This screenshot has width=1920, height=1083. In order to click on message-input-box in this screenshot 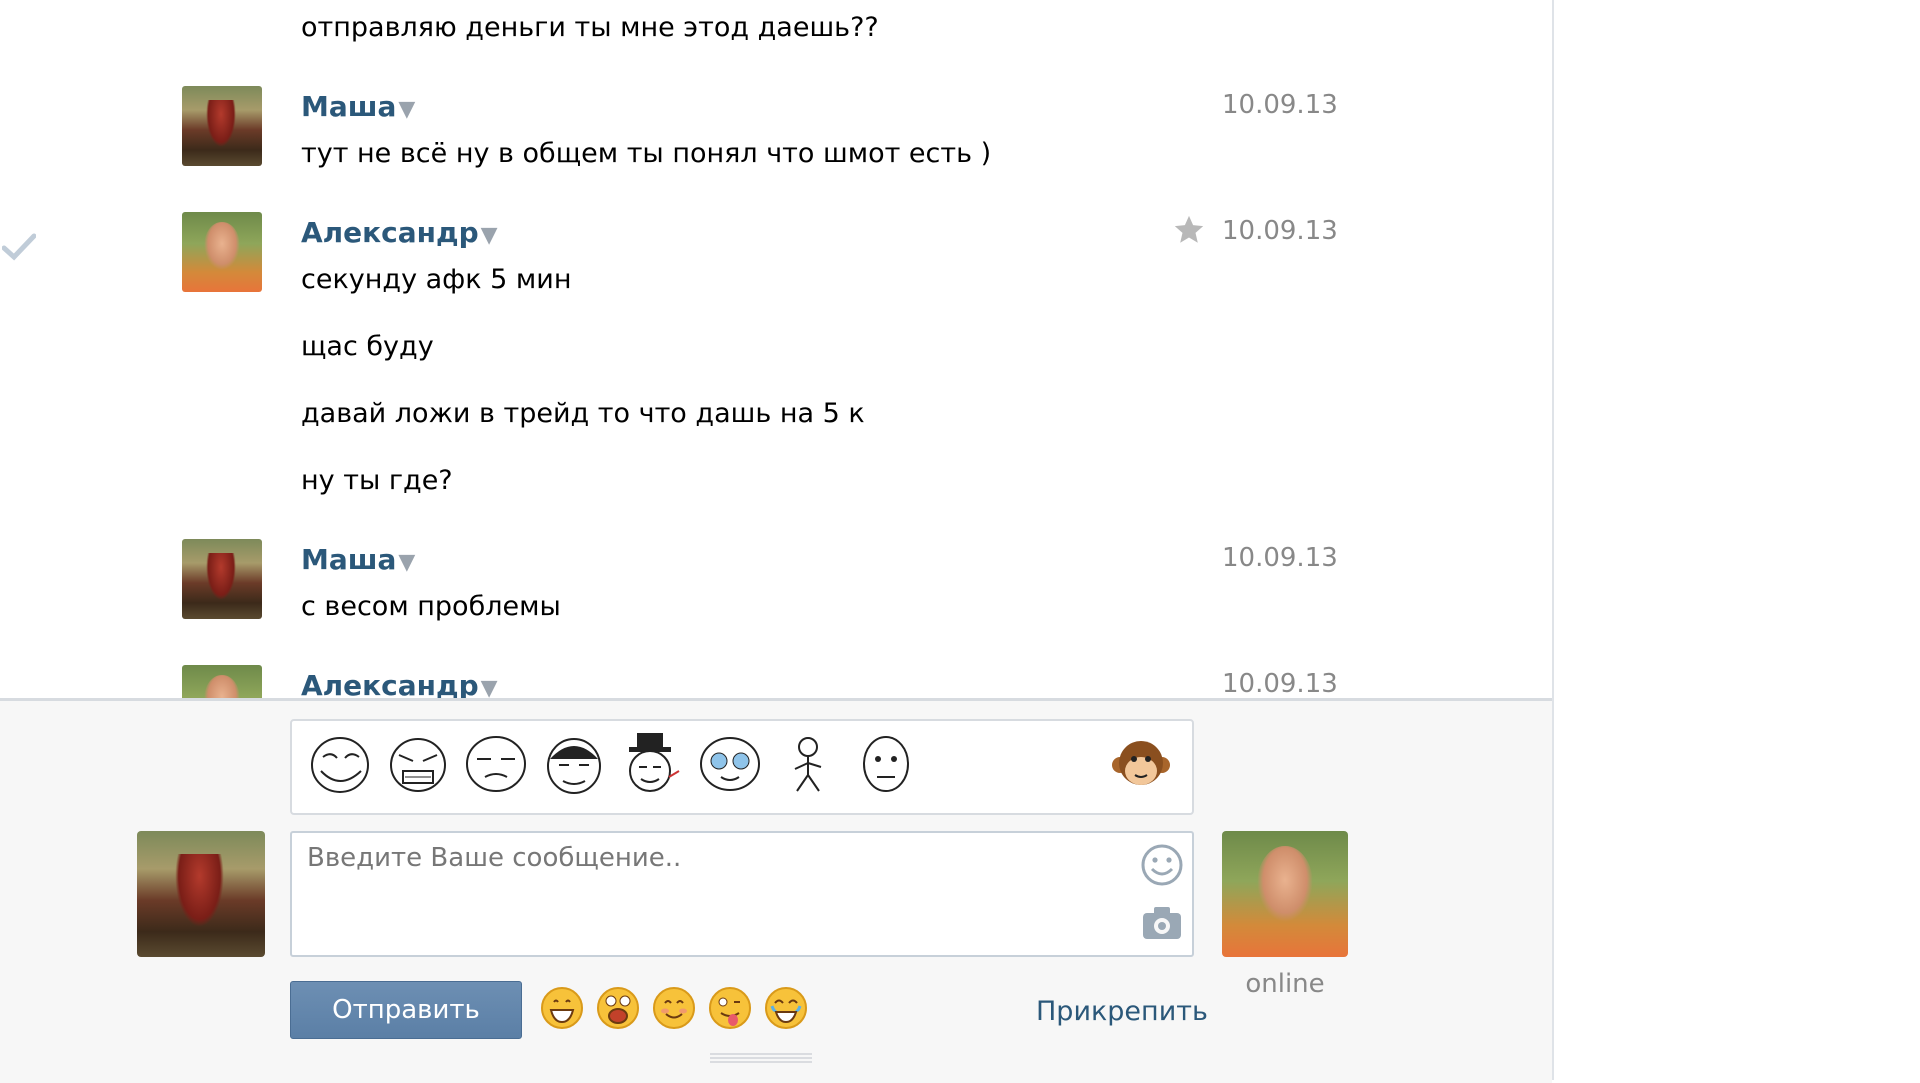, I will do `click(742, 894)`.